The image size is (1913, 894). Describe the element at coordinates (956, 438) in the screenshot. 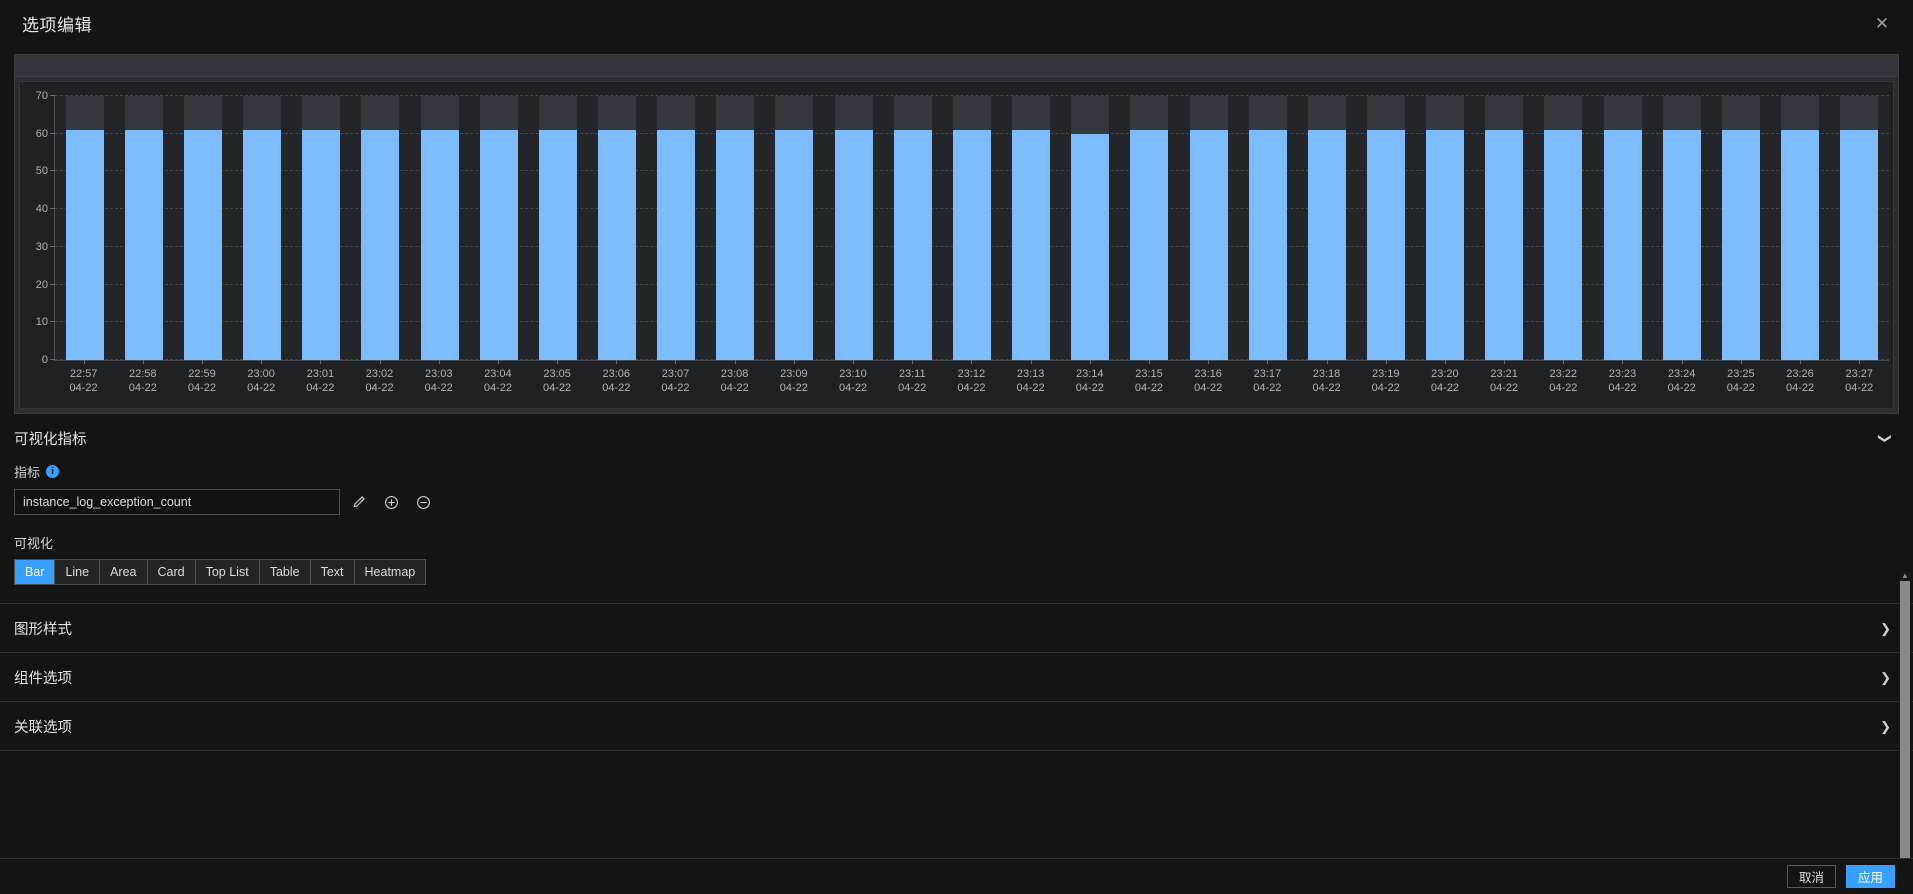

I see `section-header-visual-metrics: 可视化指标 ❯` at that location.